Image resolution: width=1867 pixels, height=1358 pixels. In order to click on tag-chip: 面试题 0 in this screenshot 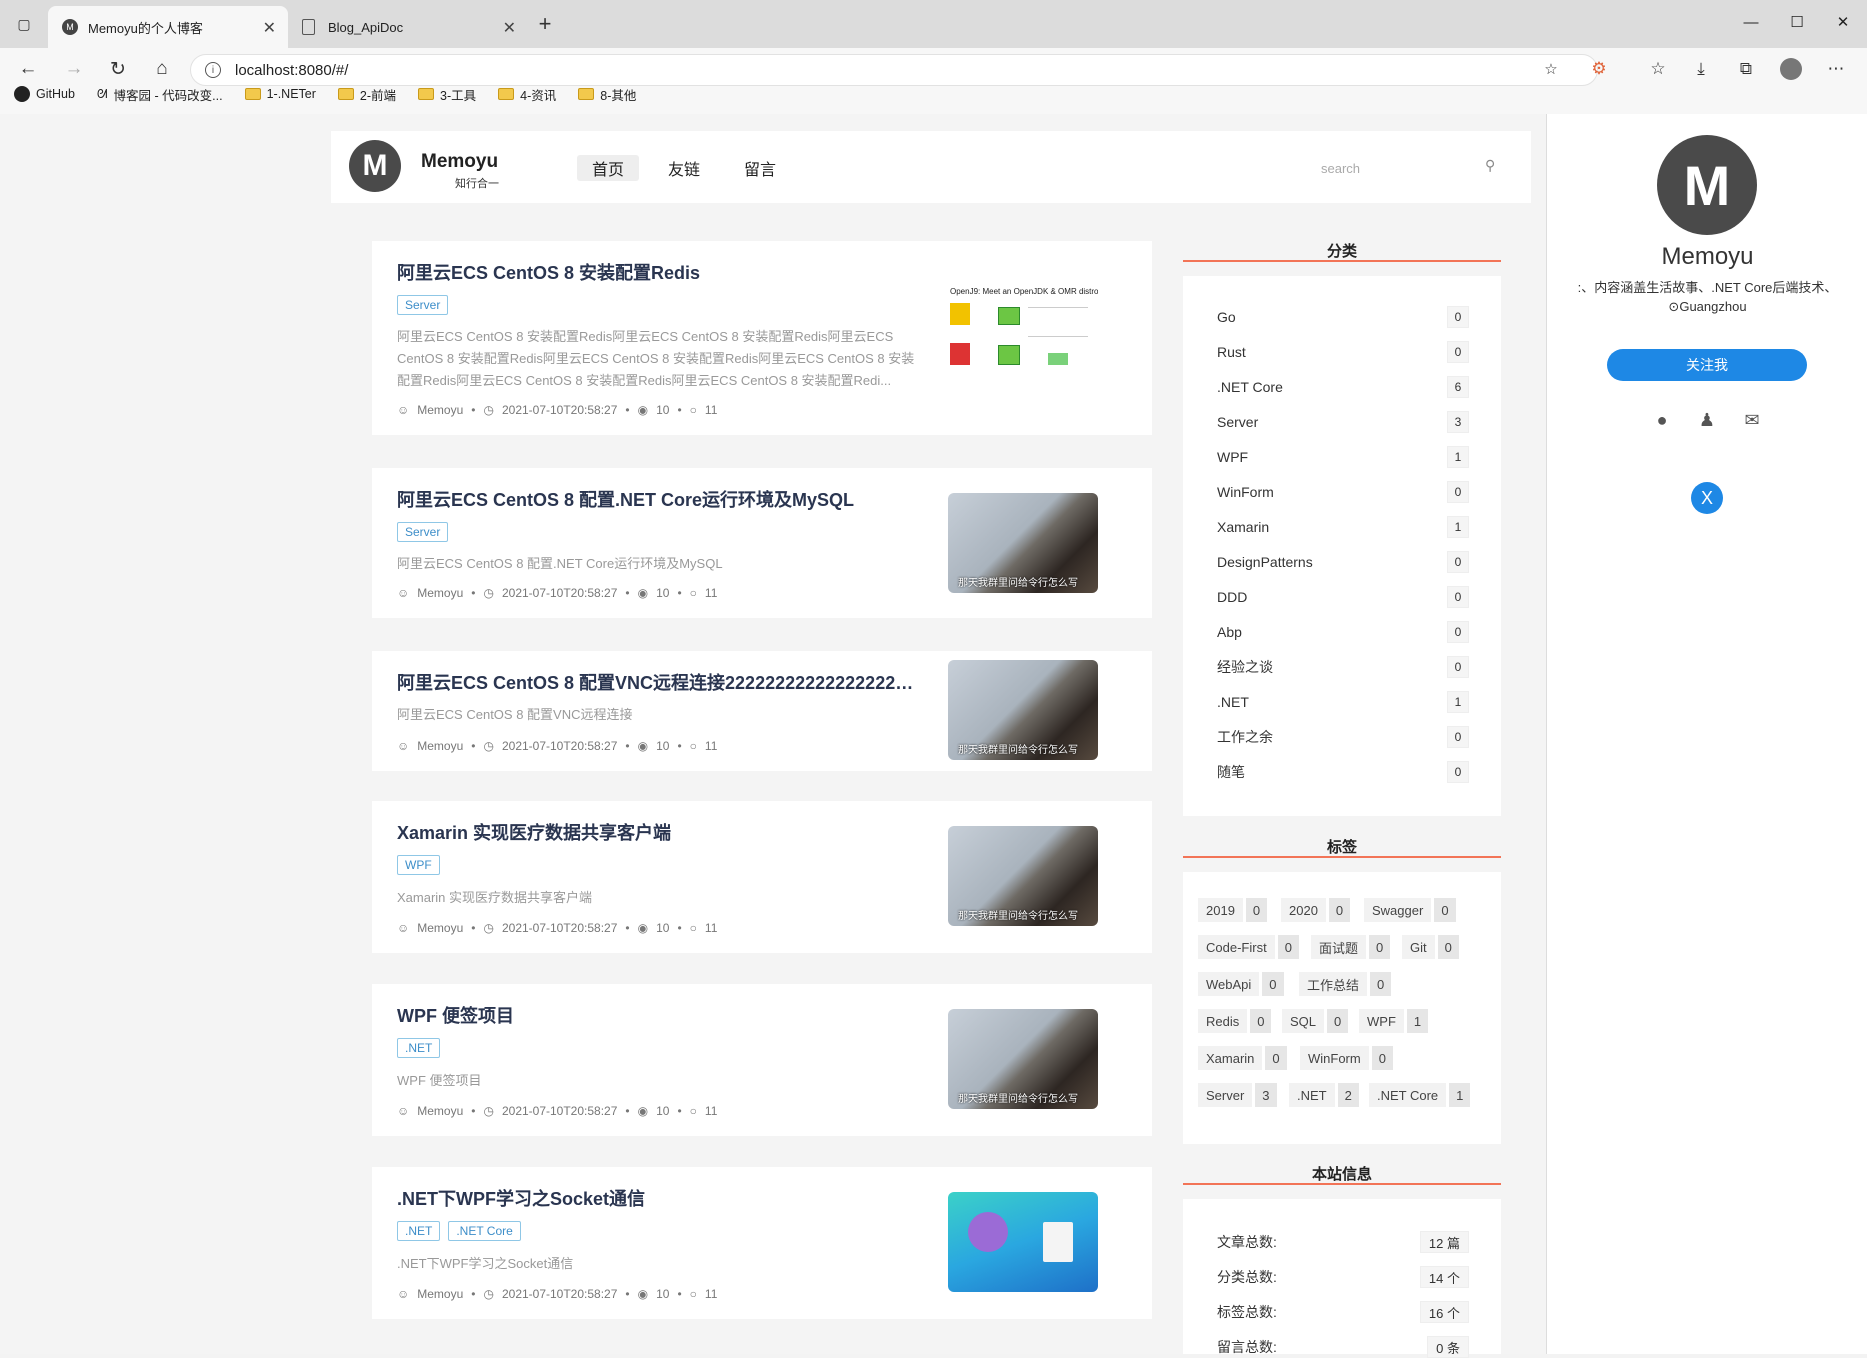, I will do `click(1351, 947)`.